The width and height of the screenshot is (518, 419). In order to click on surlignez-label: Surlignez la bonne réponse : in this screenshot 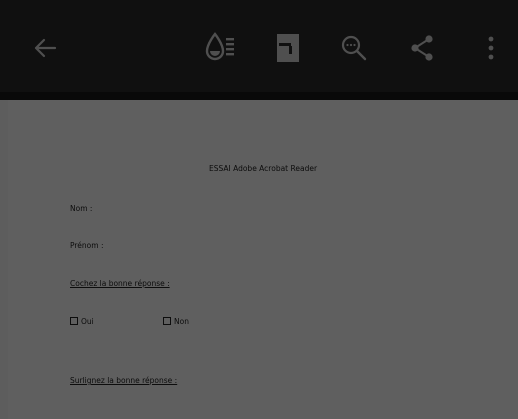, I will do `click(124, 380)`.